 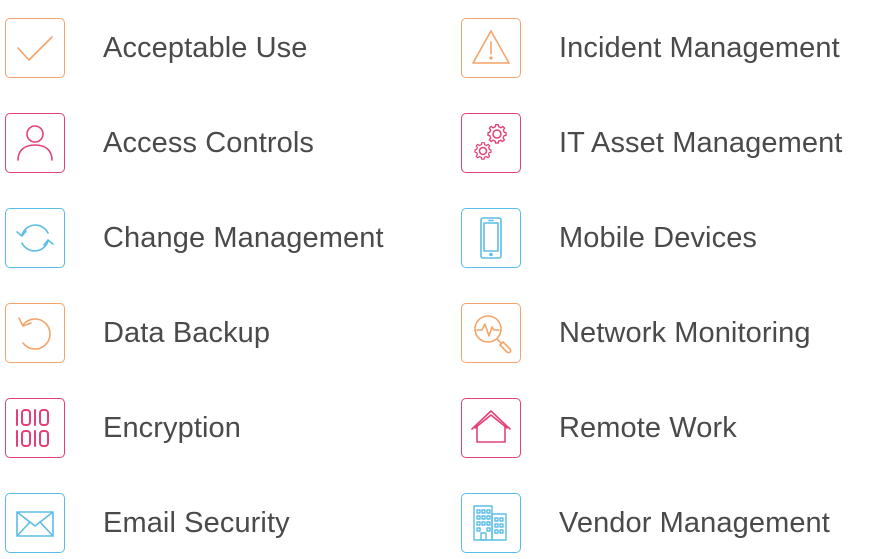 What do you see at coordinates (491, 333) in the screenshot?
I see `monitor-search-icon` at bounding box center [491, 333].